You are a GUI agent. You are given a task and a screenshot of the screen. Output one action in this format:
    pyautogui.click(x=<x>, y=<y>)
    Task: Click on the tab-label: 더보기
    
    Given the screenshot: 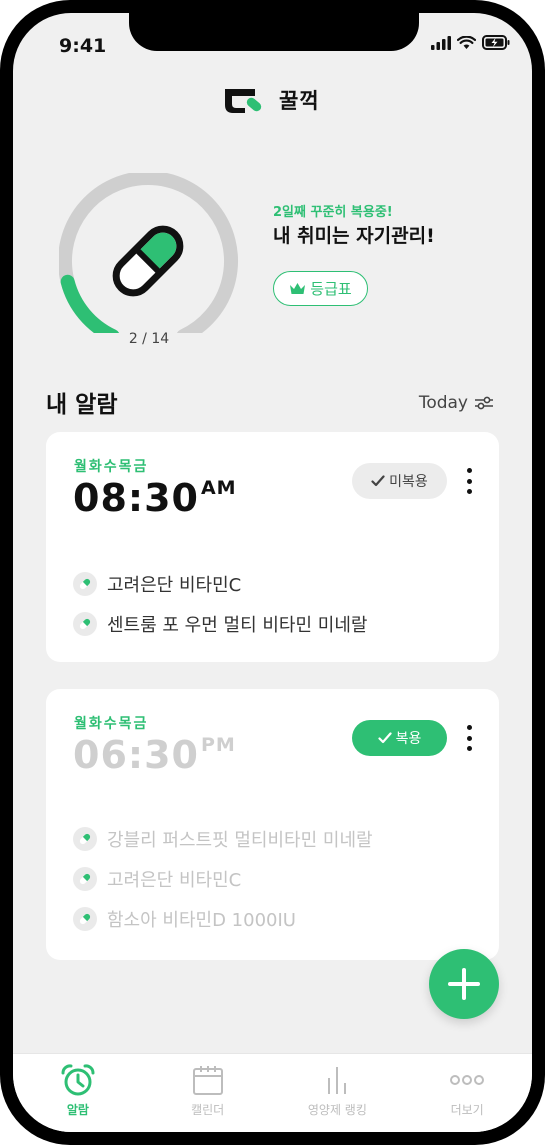 What is the action you would take?
    pyautogui.click(x=467, y=1110)
    